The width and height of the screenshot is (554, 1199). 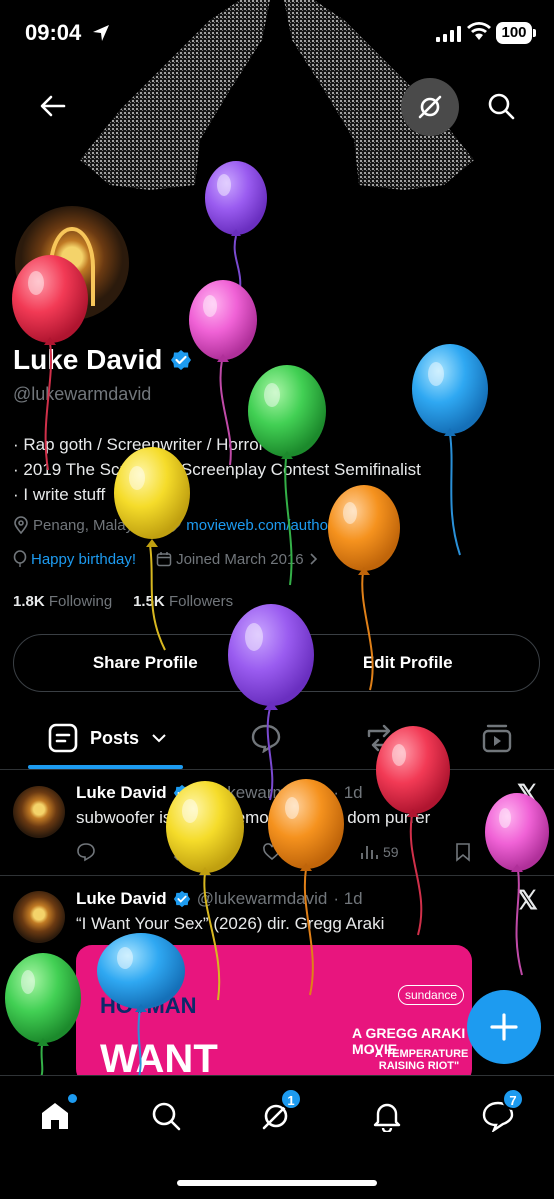 What do you see at coordinates (277, 32) in the screenshot?
I see `status-bar: 09:04 100` at bounding box center [277, 32].